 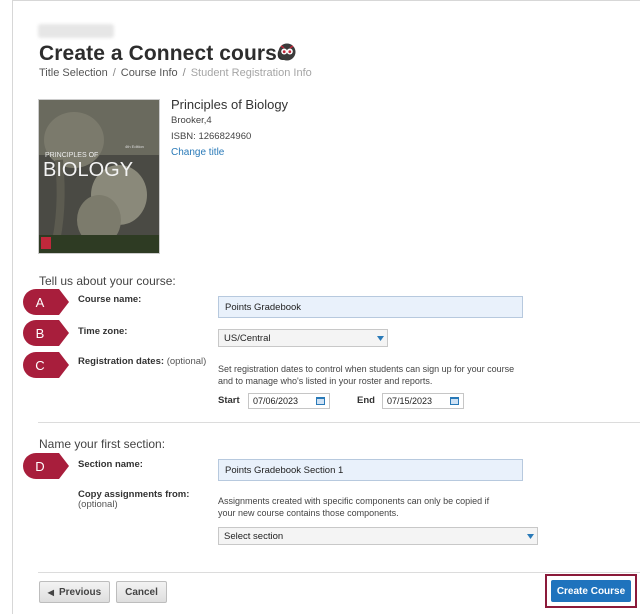 What do you see at coordinates (40, 302) in the screenshot?
I see `svg-text: A` at bounding box center [40, 302].